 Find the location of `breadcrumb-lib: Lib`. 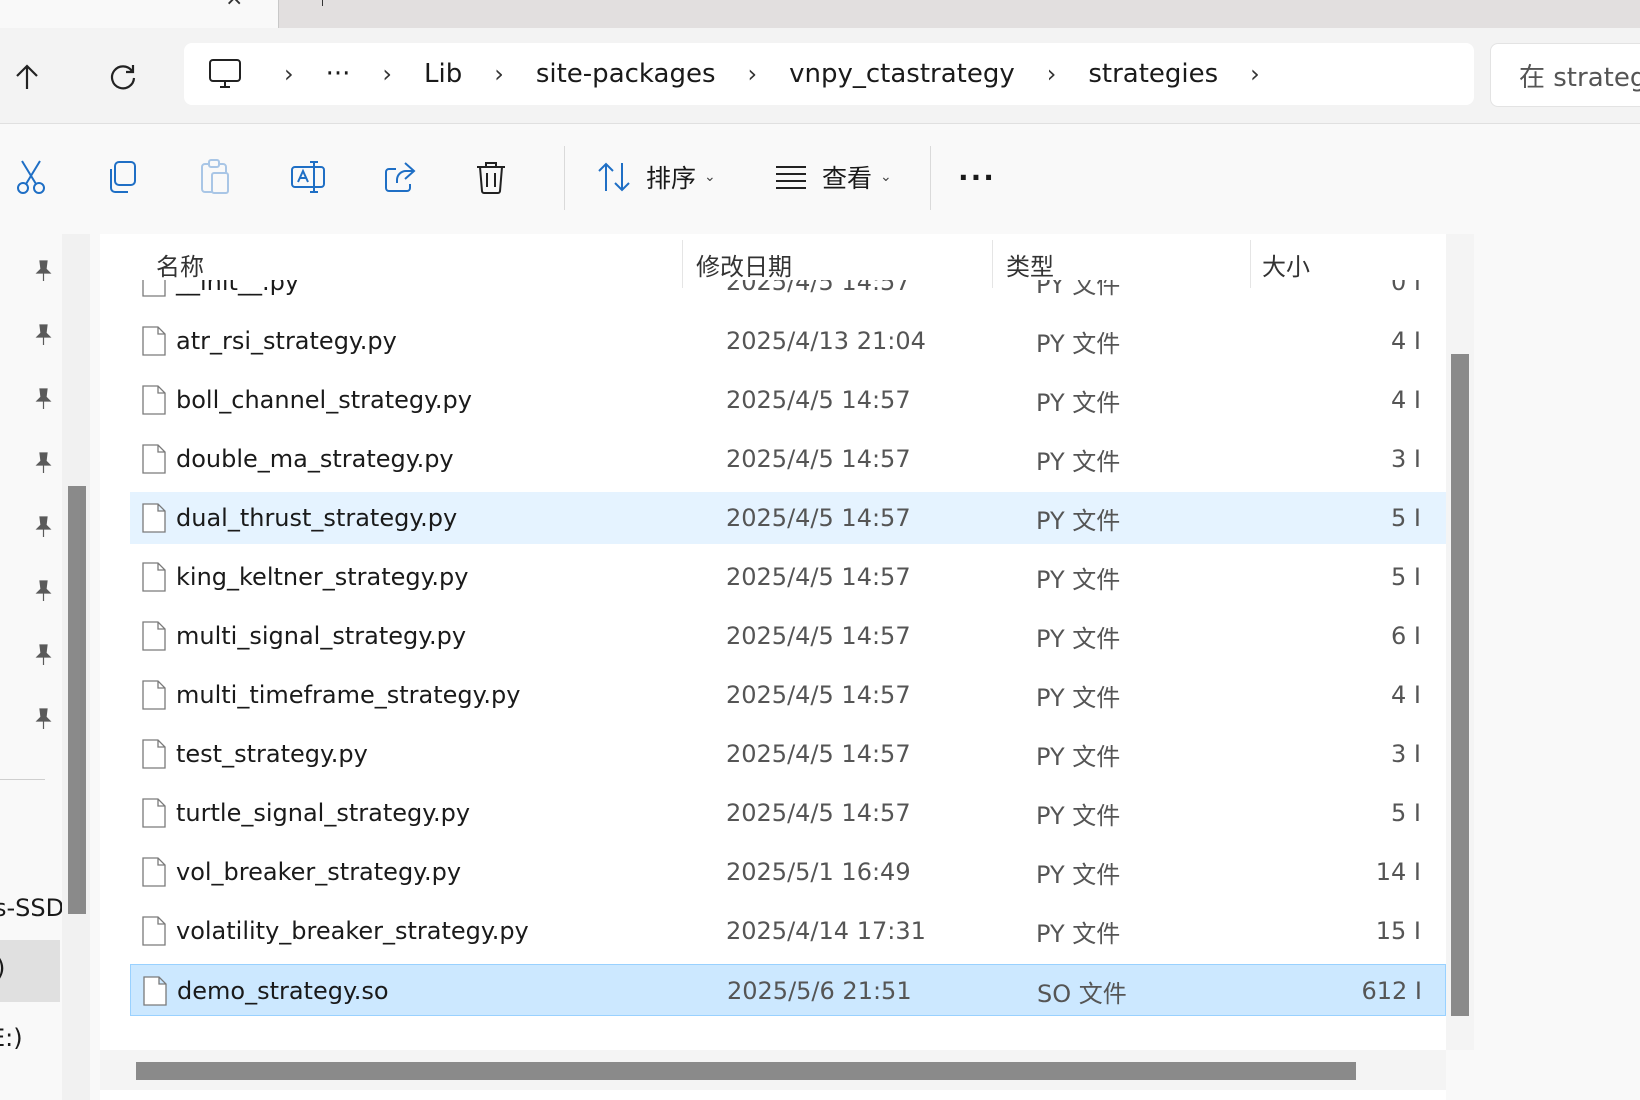

breadcrumb-lib: Lib is located at coordinates (443, 74).